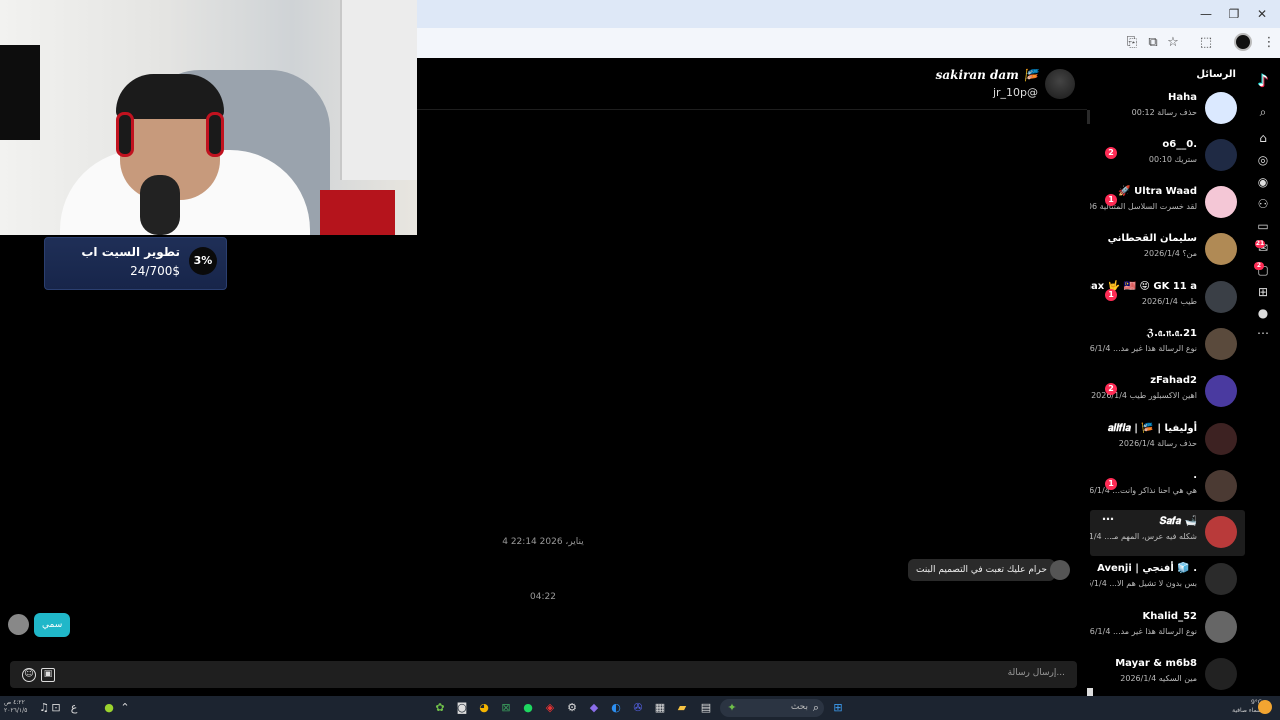 The width and height of the screenshot is (1280, 720). Describe the element at coordinates (56, 708) in the screenshot. I see `network-icon: ⊡` at that location.